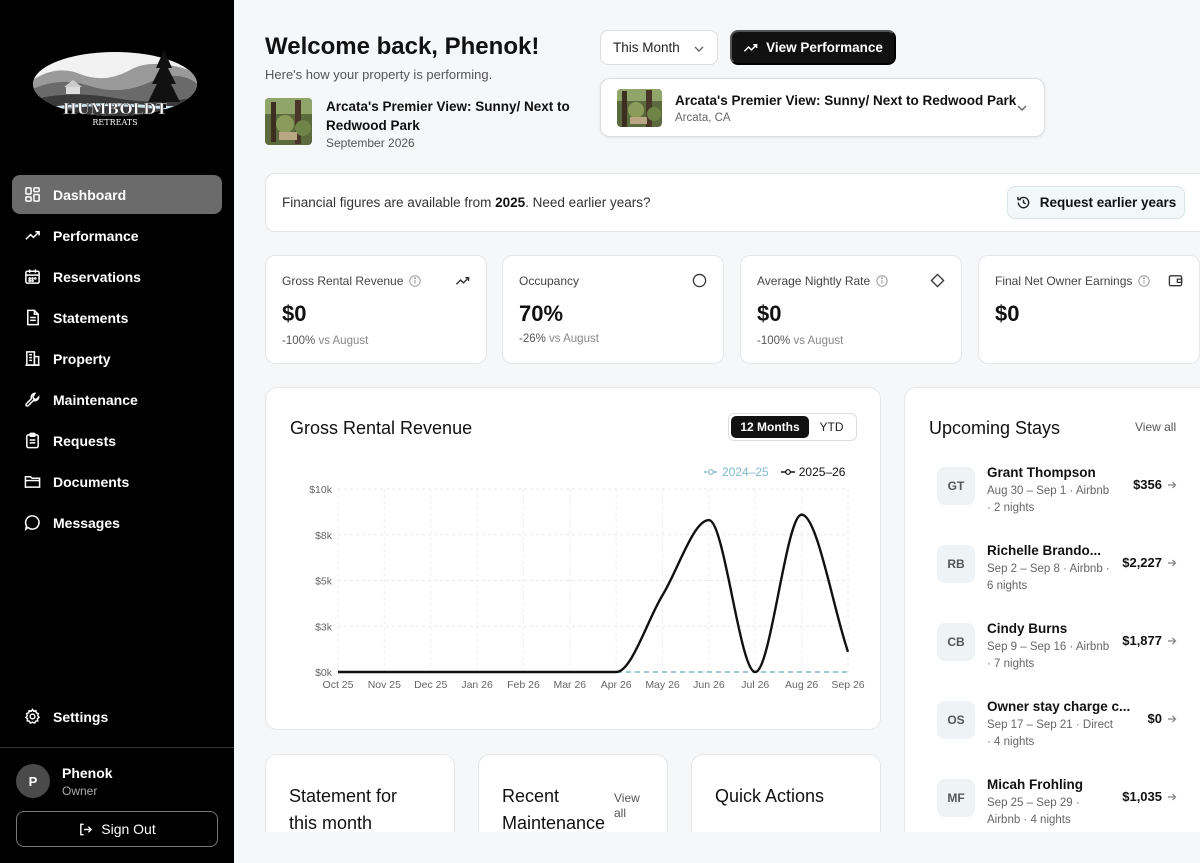  What do you see at coordinates (956, 486) in the screenshot?
I see `guest-avatar: GT` at bounding box center [956, 486].